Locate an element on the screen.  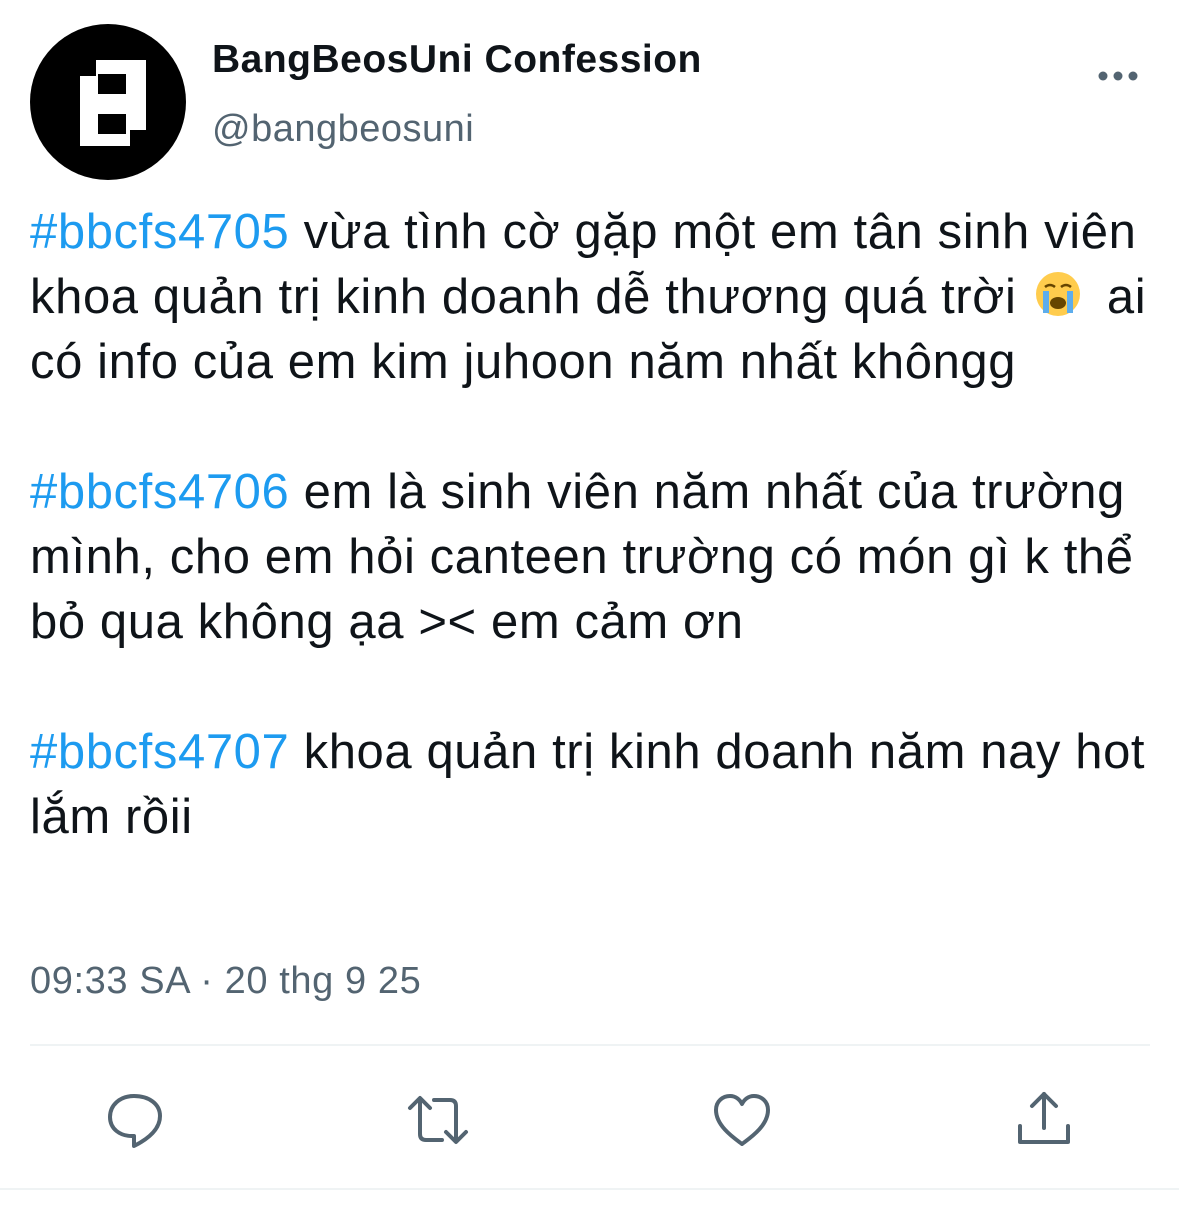
retweet-arrows-icon is located at coordinates (438, 1120).